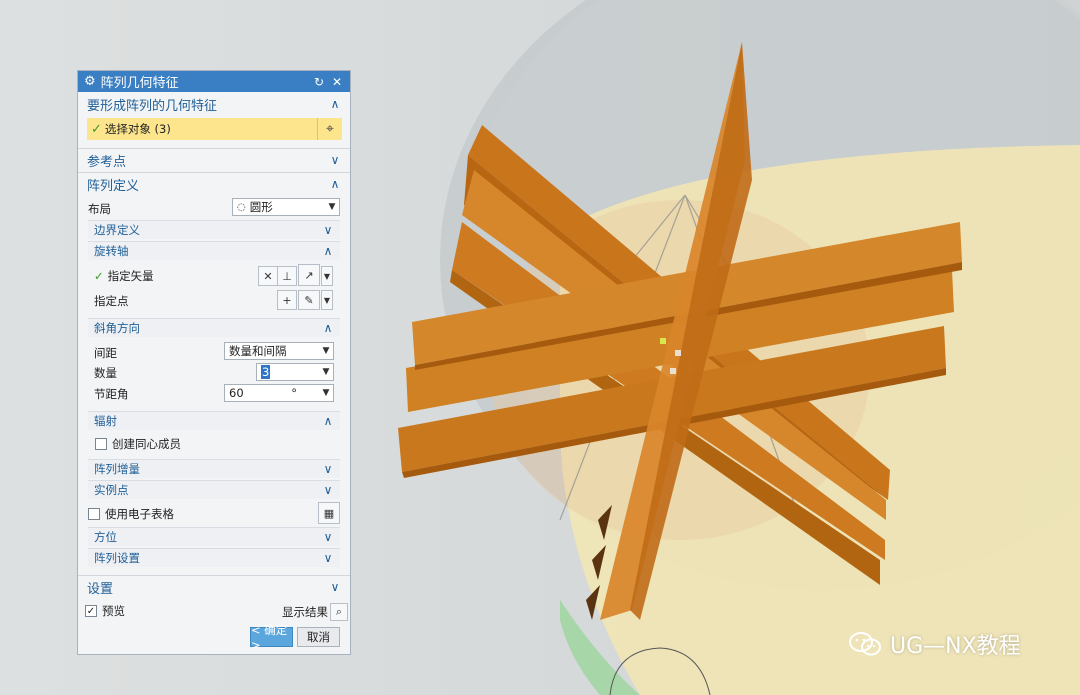  Describe the element at coordinates (105, 421) in the screenshot. I see `radiation-label: 辐射` at that location.